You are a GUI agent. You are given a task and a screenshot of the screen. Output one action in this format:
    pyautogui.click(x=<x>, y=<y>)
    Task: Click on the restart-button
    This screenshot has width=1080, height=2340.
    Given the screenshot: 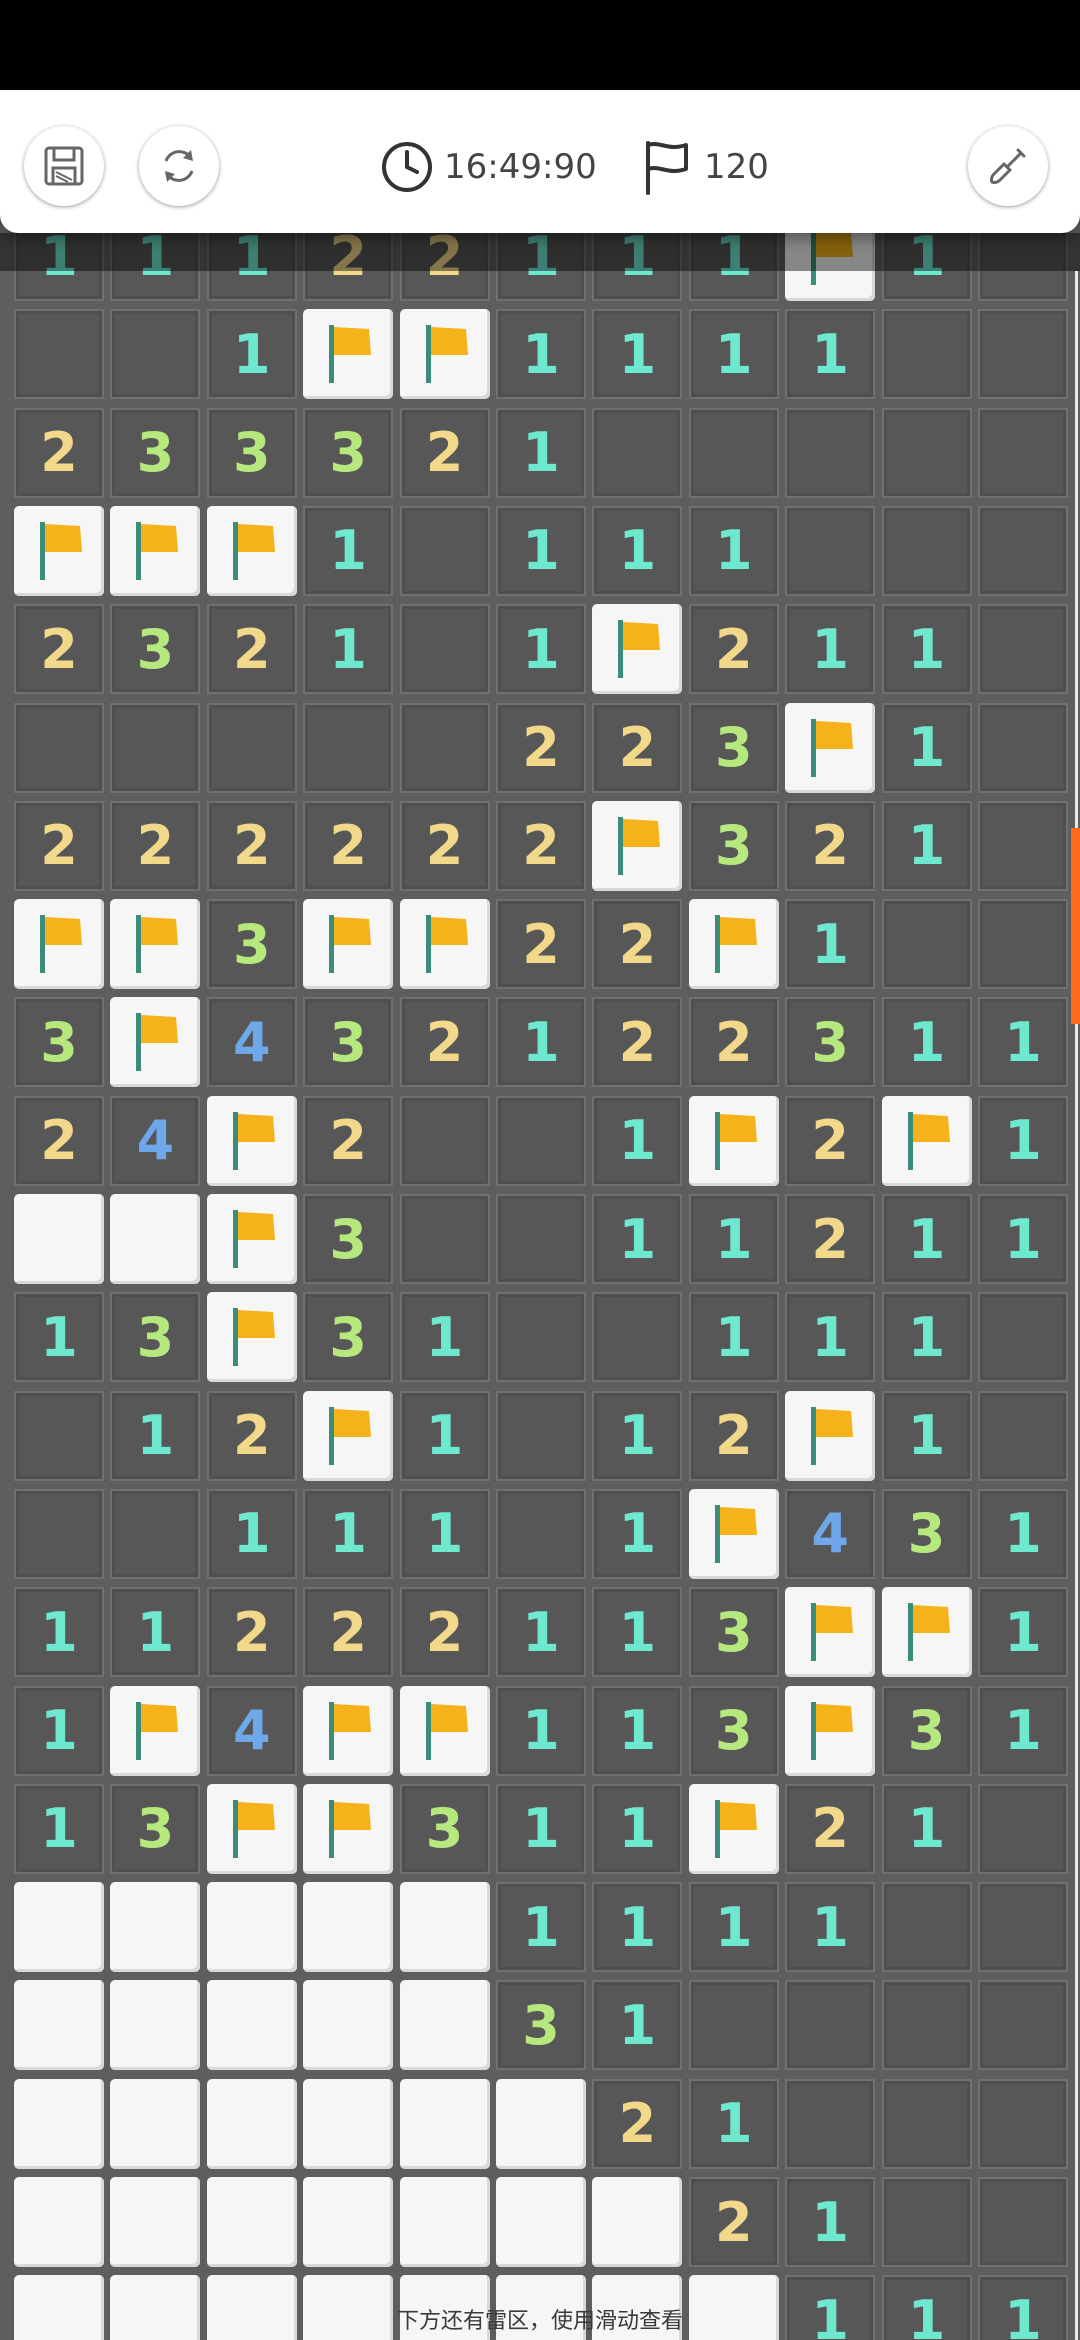 What is the action you would take?
    pyautogui.click(x=179, y=166)
    